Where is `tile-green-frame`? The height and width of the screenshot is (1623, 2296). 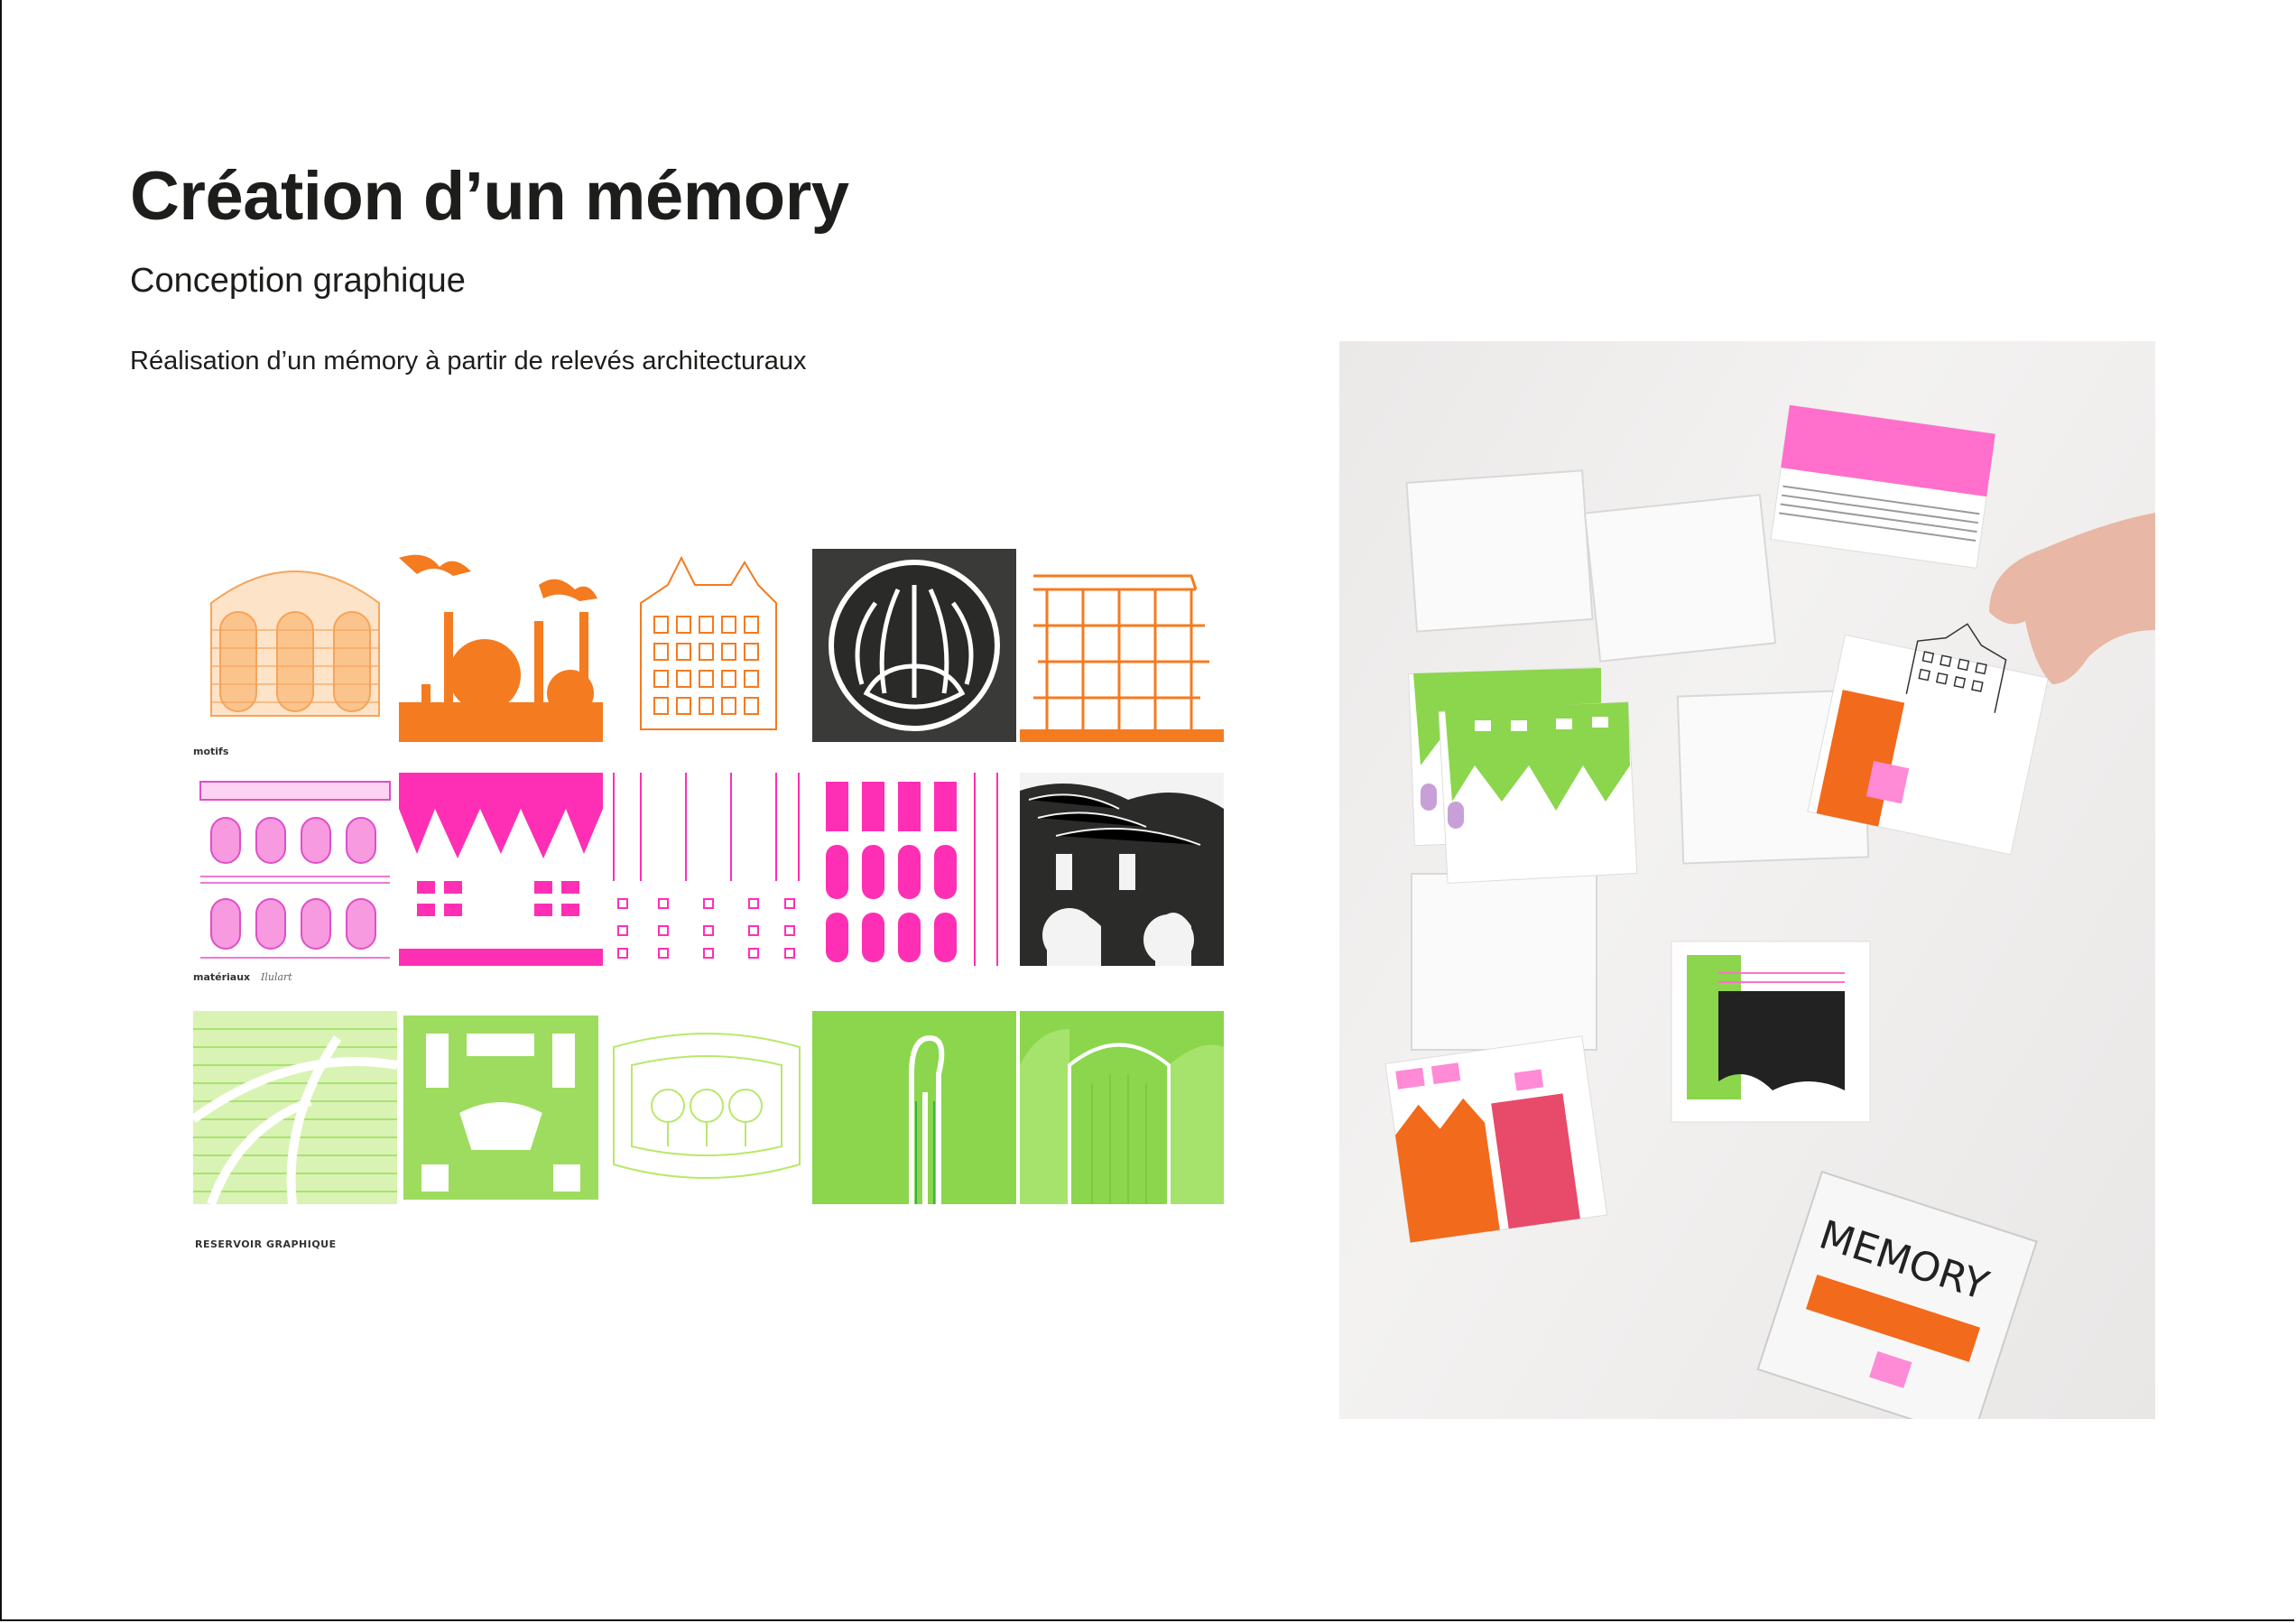
tile-green-frame is located at coordinates (501, 1107).